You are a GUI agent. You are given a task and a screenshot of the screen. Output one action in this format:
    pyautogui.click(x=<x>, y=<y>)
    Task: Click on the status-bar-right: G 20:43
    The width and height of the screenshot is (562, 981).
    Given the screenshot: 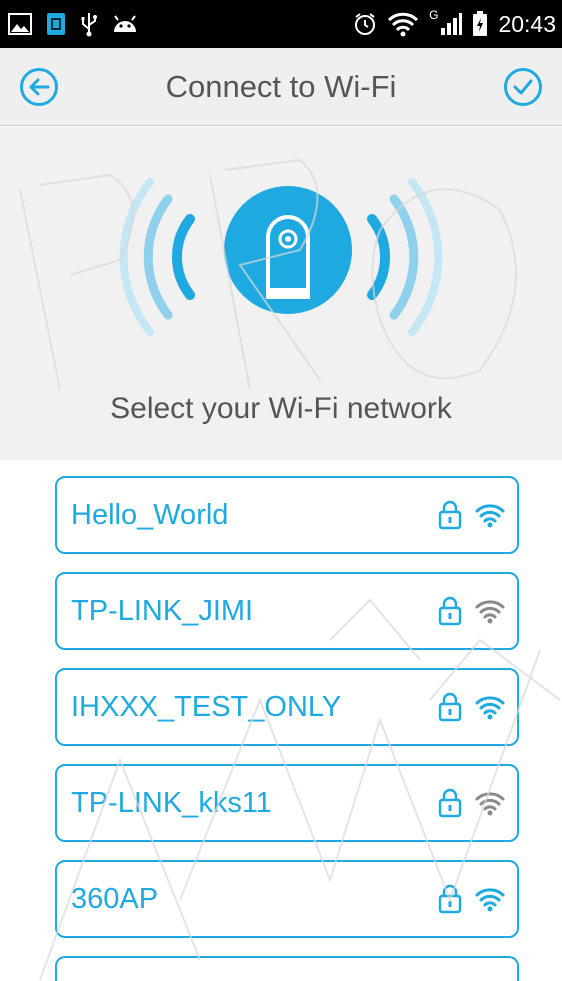 What is the action you would take?
    pyautogui.click(x=454, y=24)
    